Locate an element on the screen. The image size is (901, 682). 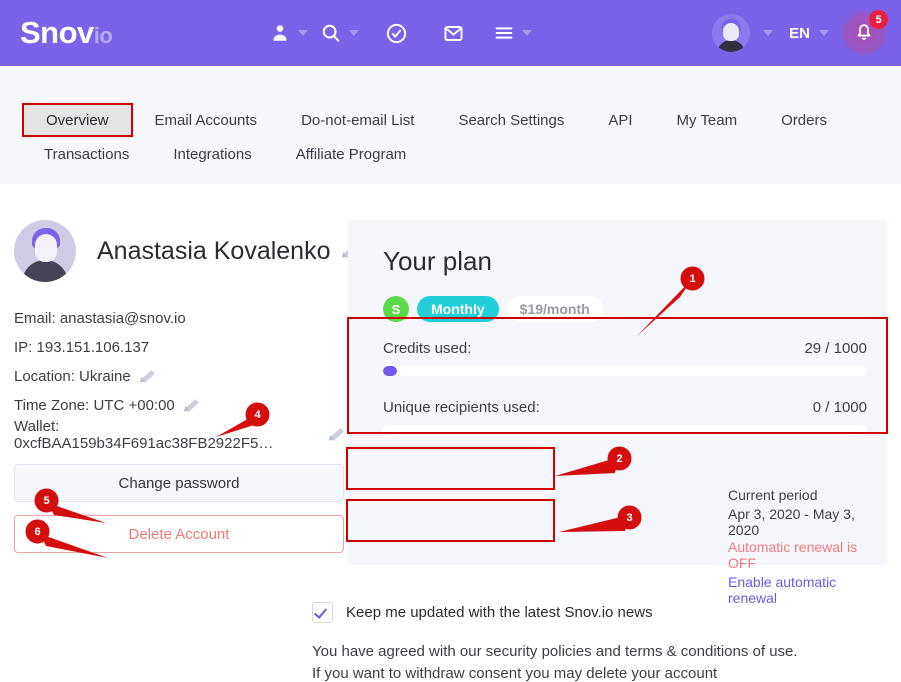
header-nav-icons is located at coordinates (400, 33).